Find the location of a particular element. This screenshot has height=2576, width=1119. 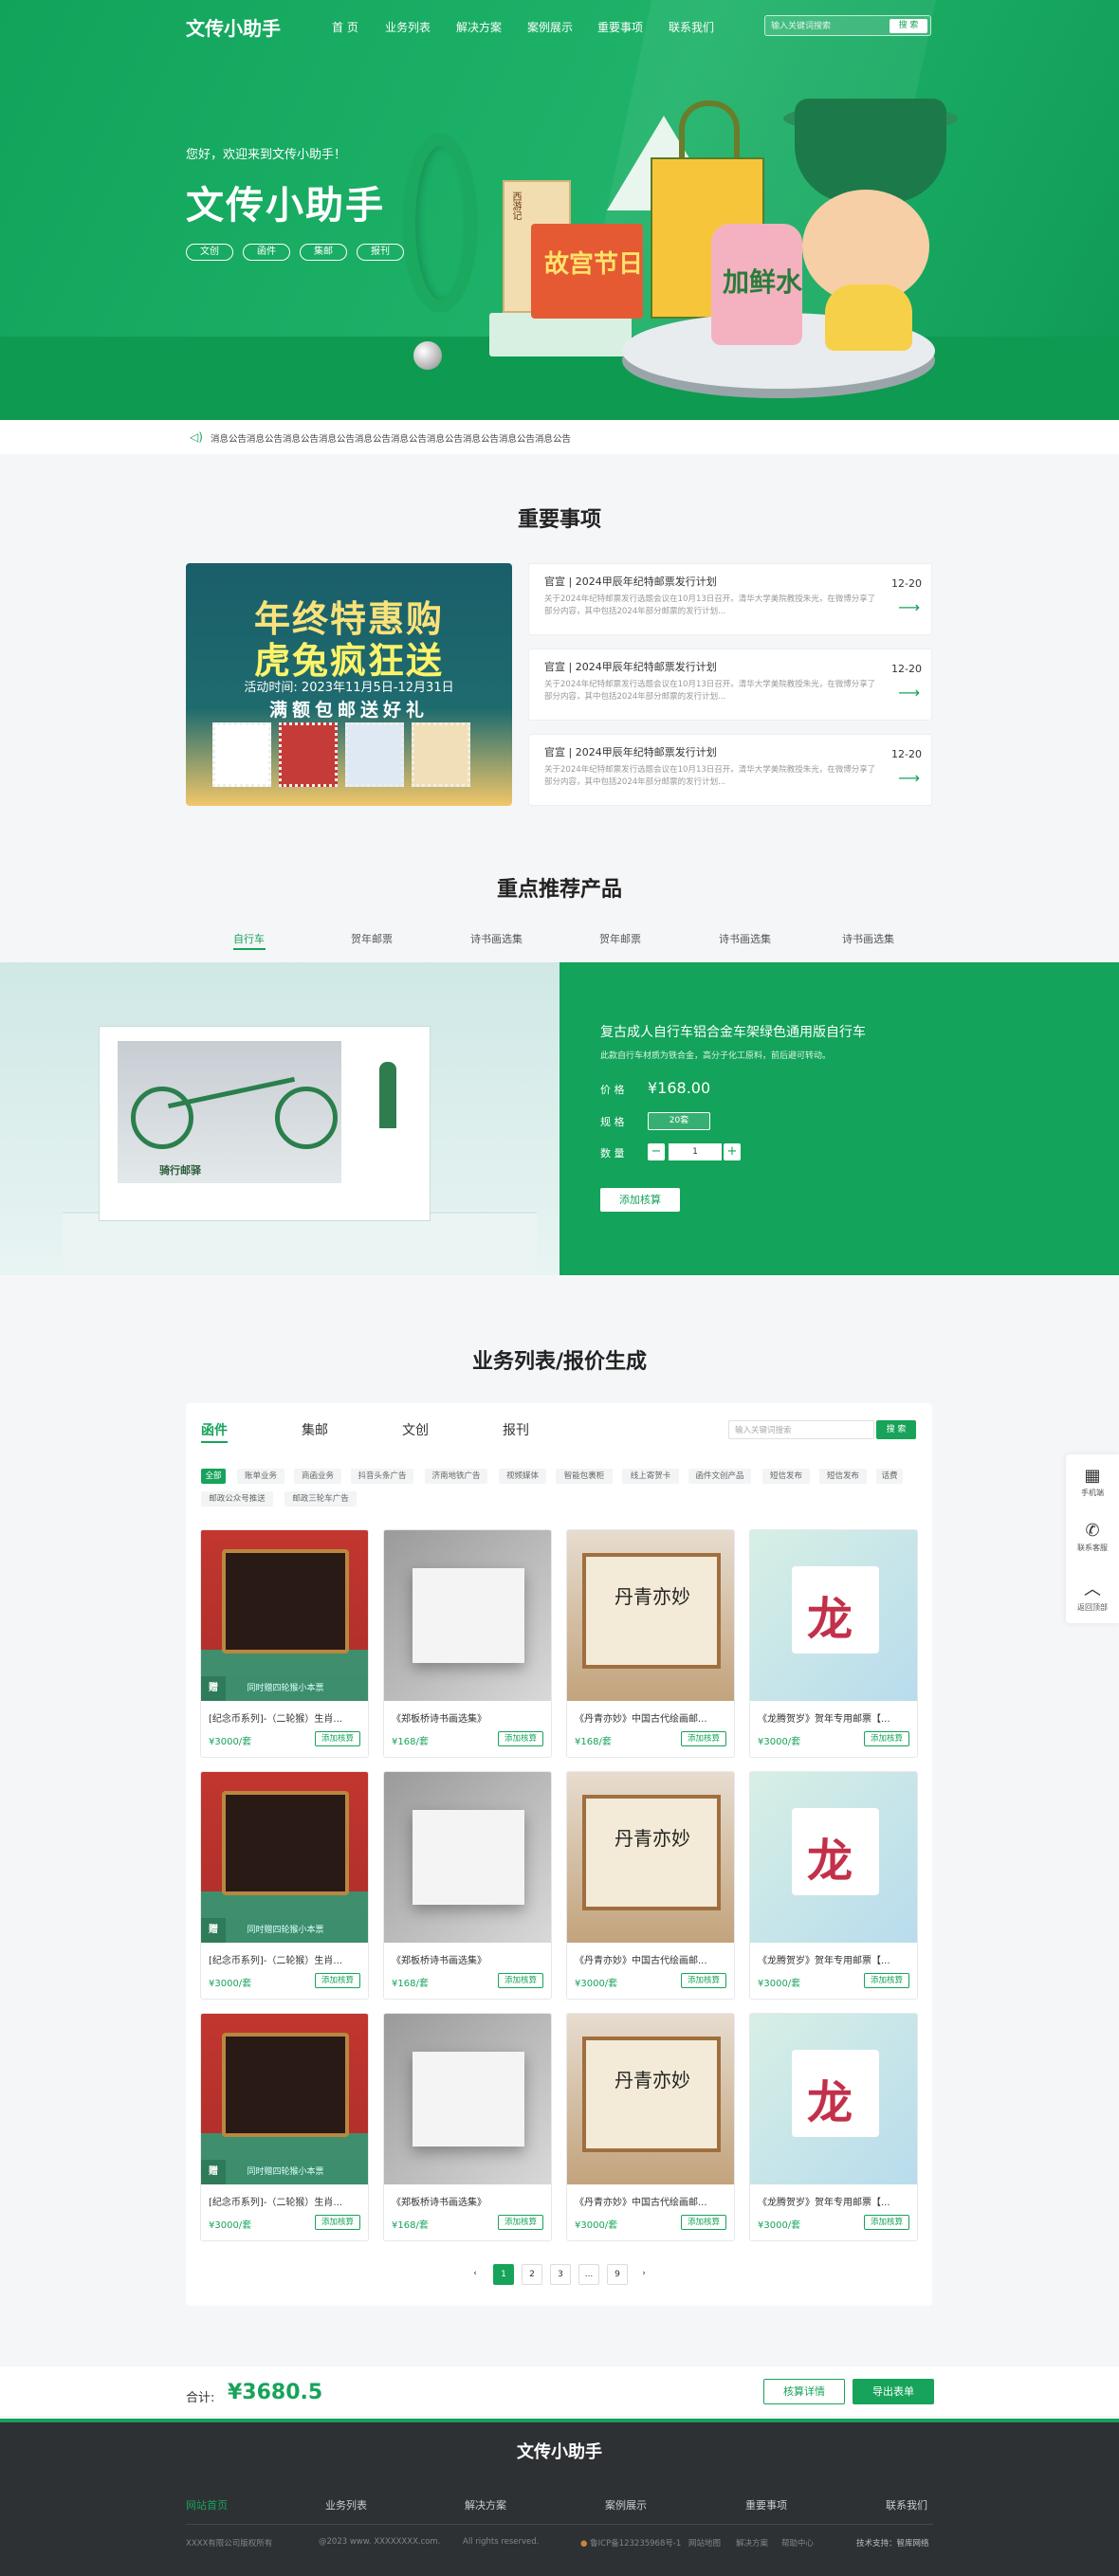

biz-tab-wenchuang: 文创 is located at coordinates (415, 1429).